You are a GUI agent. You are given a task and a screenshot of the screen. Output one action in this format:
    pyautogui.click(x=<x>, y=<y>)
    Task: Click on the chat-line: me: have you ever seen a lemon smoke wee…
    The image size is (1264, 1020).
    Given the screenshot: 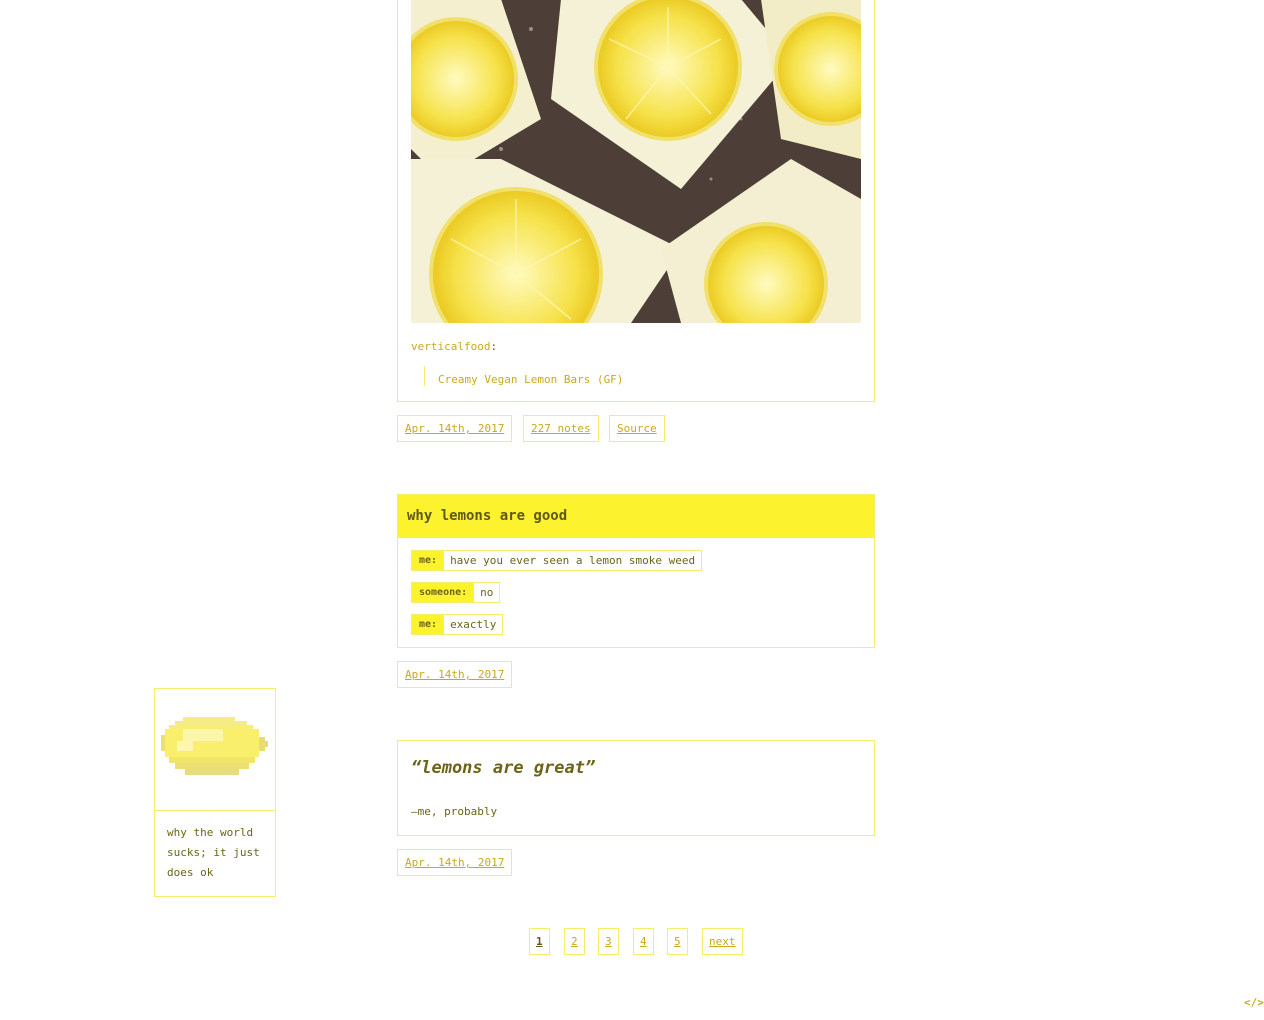 What is the action you would take?
    pyautogui.click(x=557, y=560)
    